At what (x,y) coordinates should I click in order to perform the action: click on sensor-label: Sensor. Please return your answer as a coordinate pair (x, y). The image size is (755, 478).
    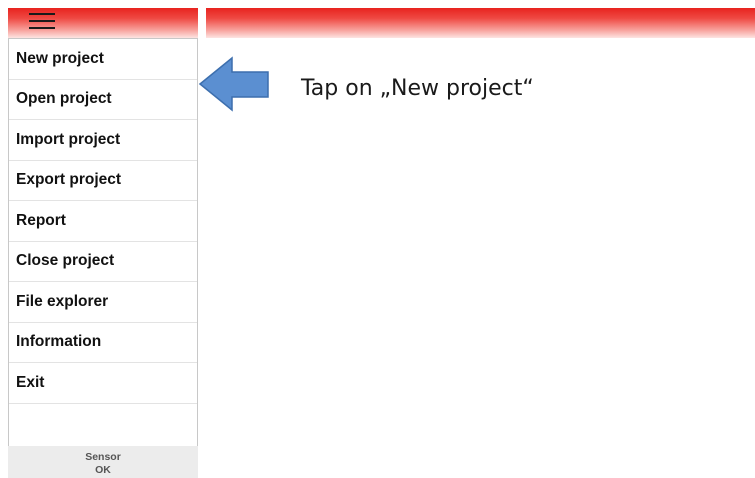
    Looking at the image, I should click on (103, 457).